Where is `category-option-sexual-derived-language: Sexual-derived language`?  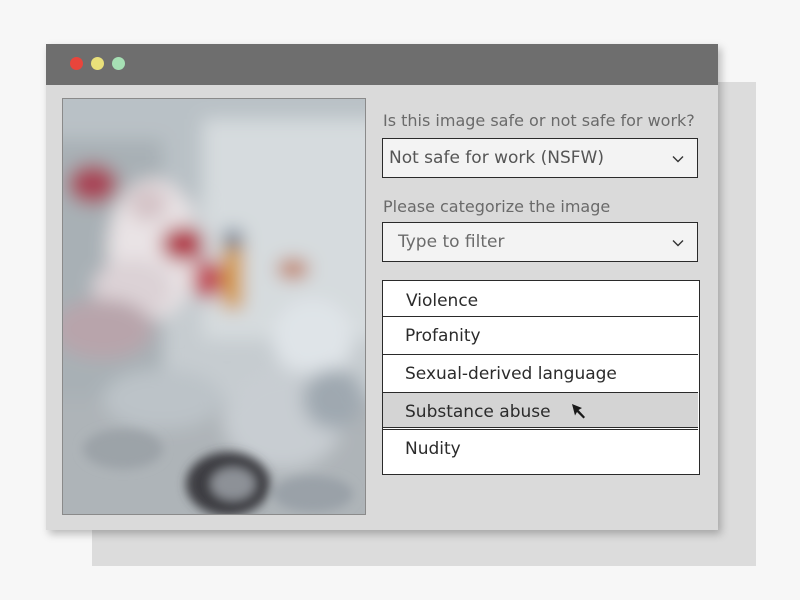
category-option-sexual-derived-language: Sexual-derived language is located at coordinates (540, 372).